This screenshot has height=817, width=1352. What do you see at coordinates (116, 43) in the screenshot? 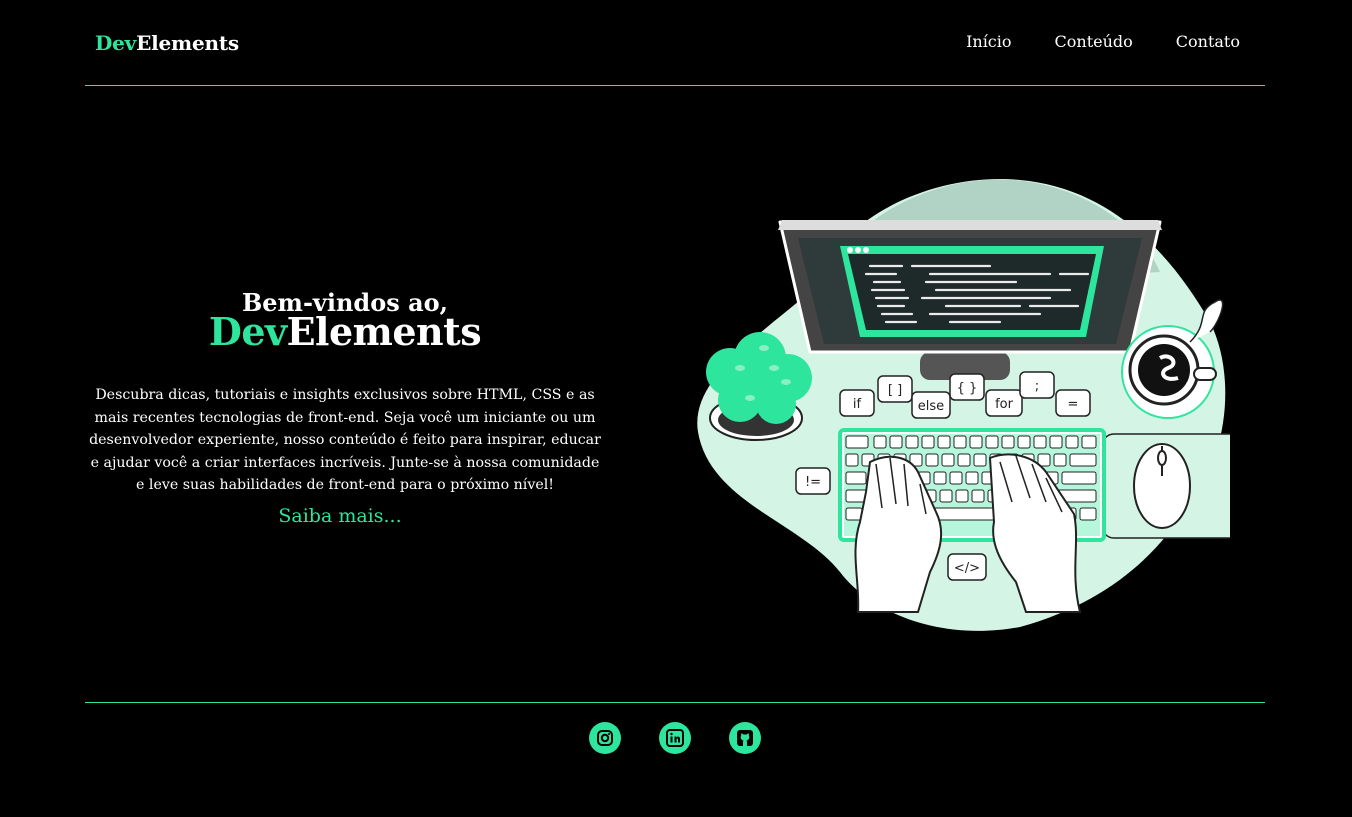
I see `logo-accent: Dev` at bounding box center [116, 43].